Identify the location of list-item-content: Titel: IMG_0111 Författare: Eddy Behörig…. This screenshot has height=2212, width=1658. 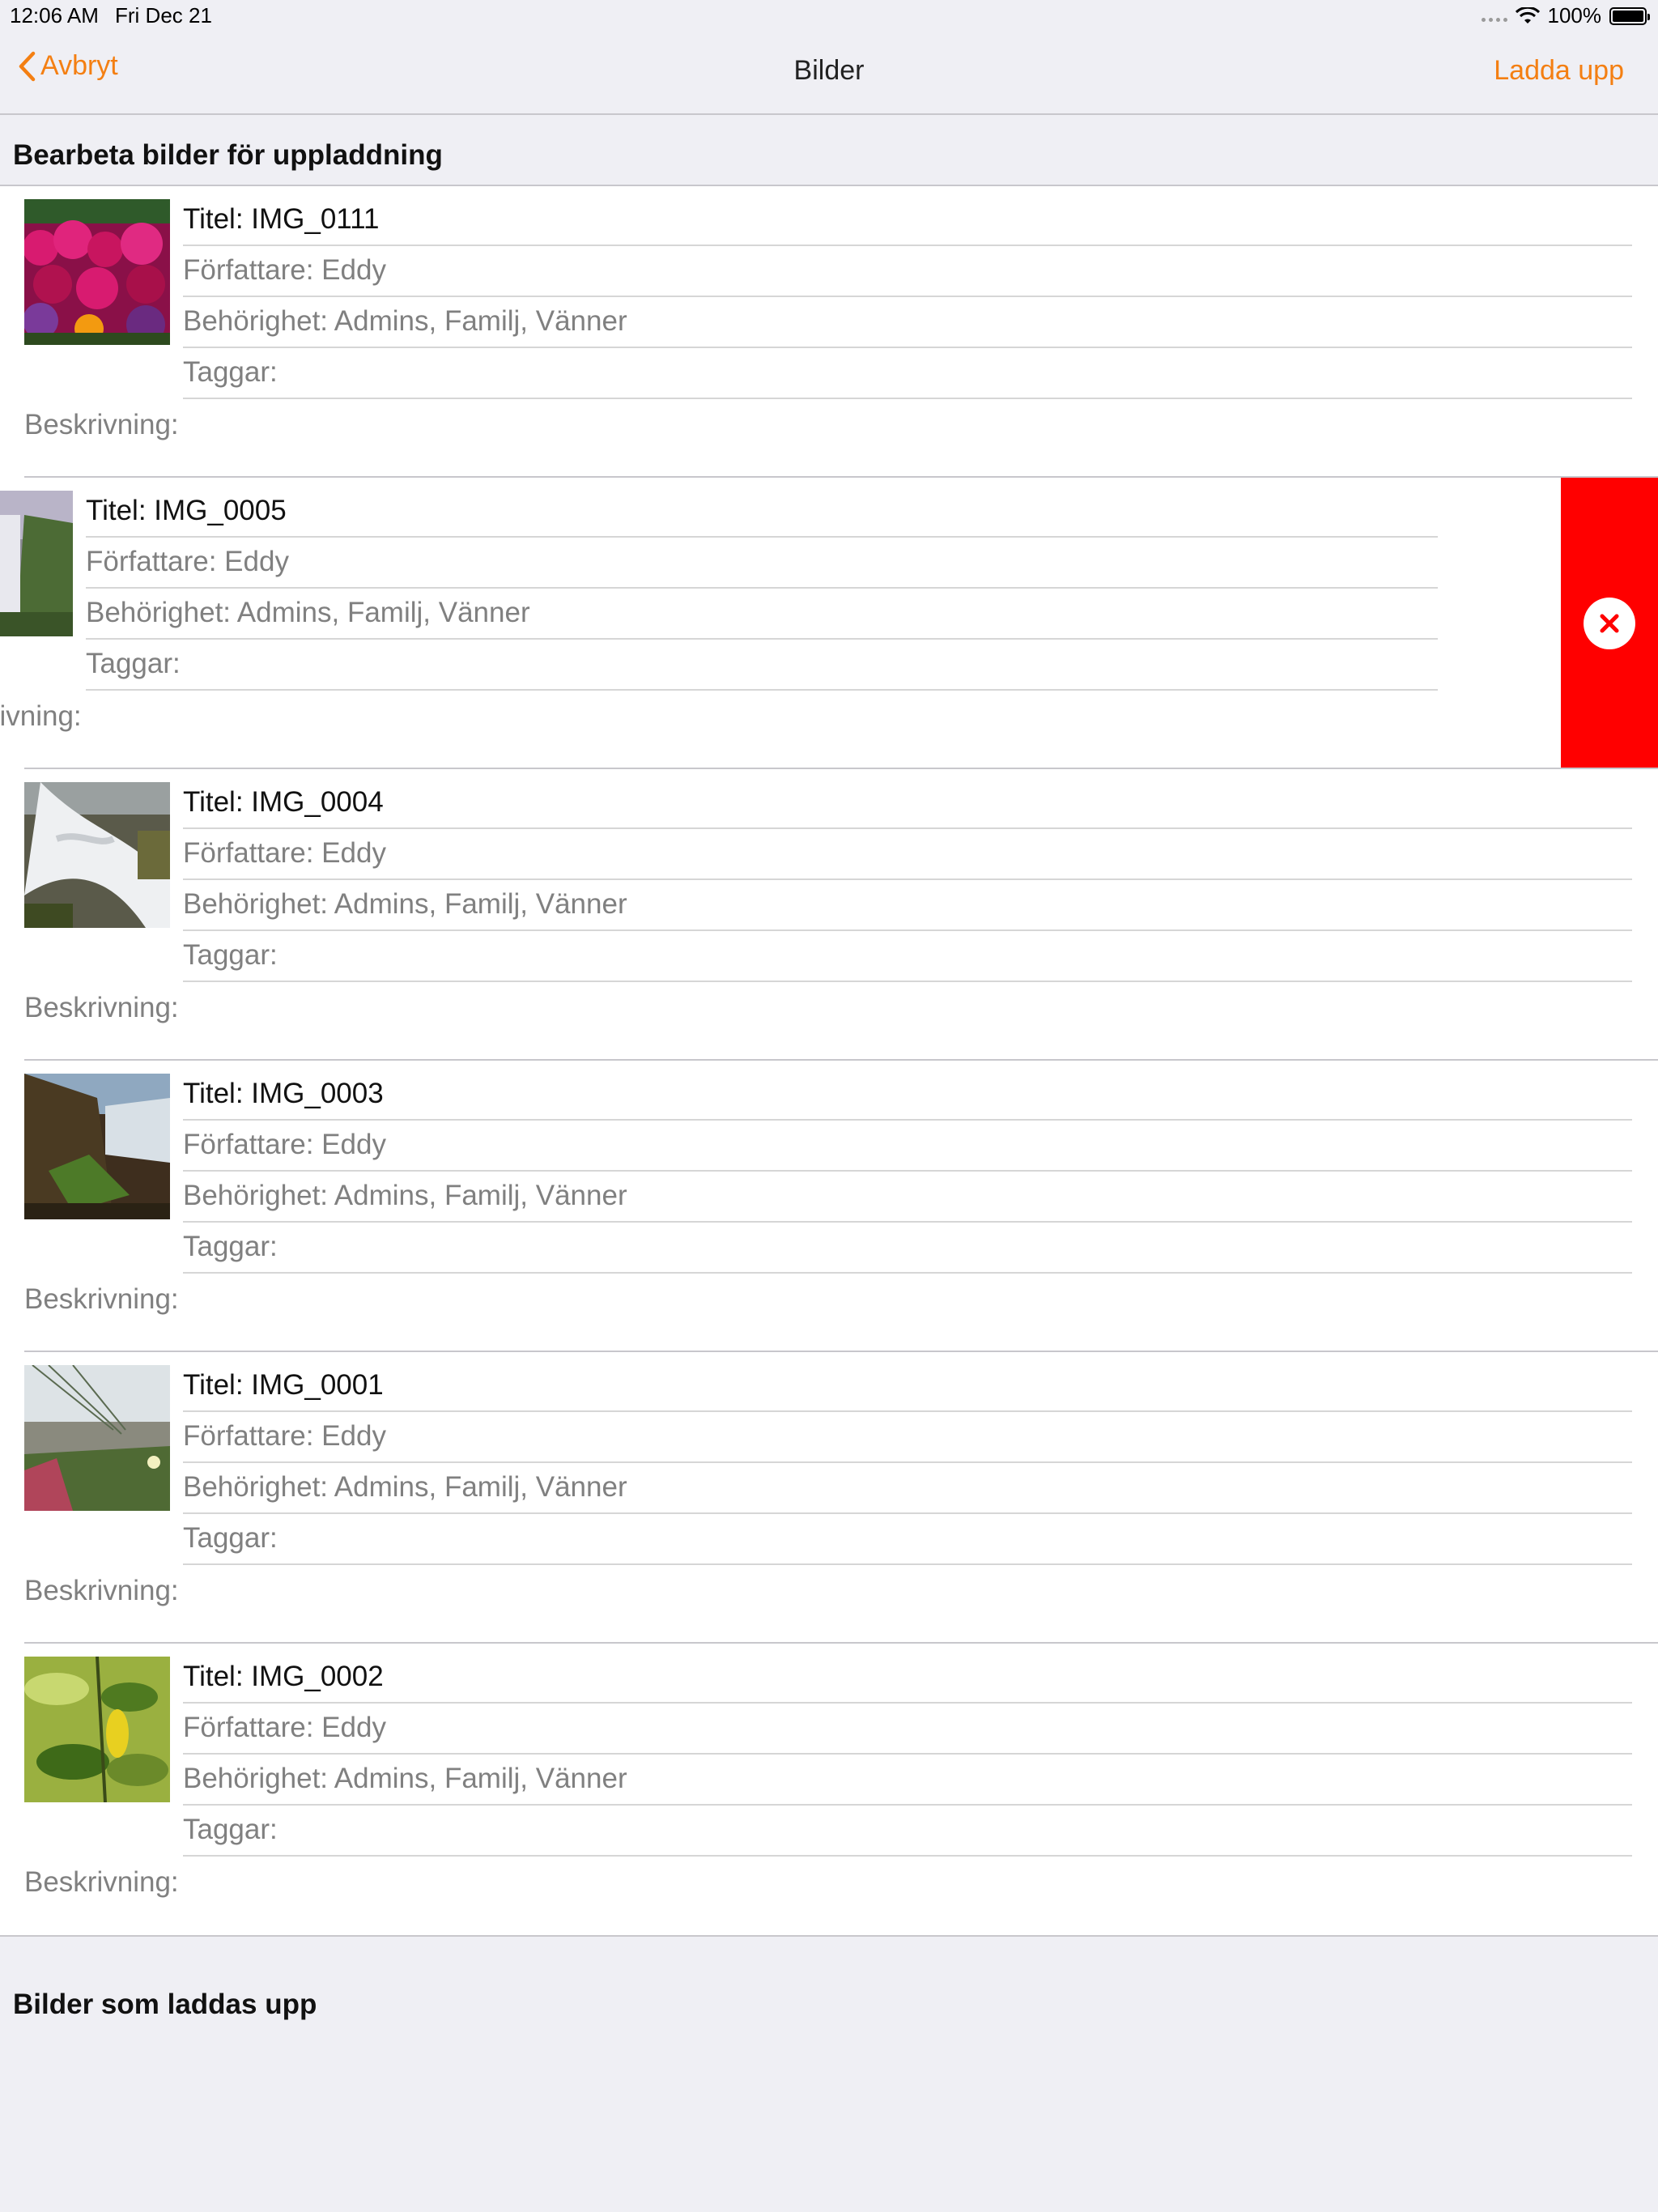
(829, 332).